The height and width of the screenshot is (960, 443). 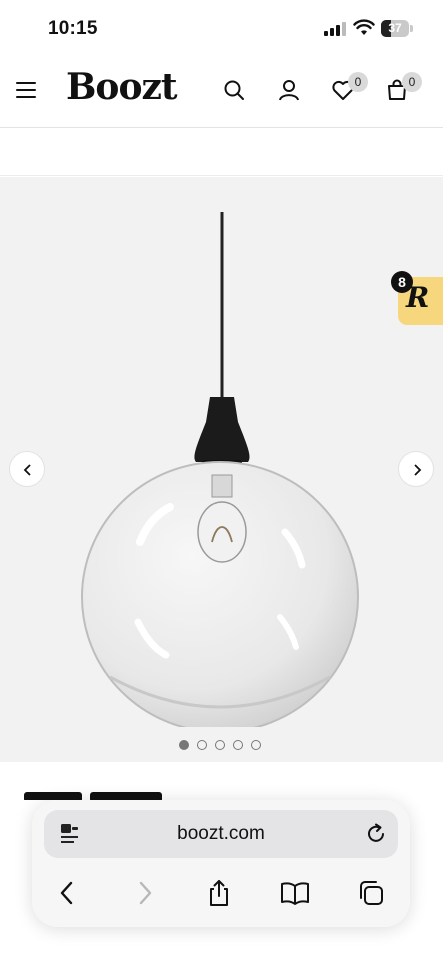 I want to click on status-time: 10:15, so click(x=73, y=28).